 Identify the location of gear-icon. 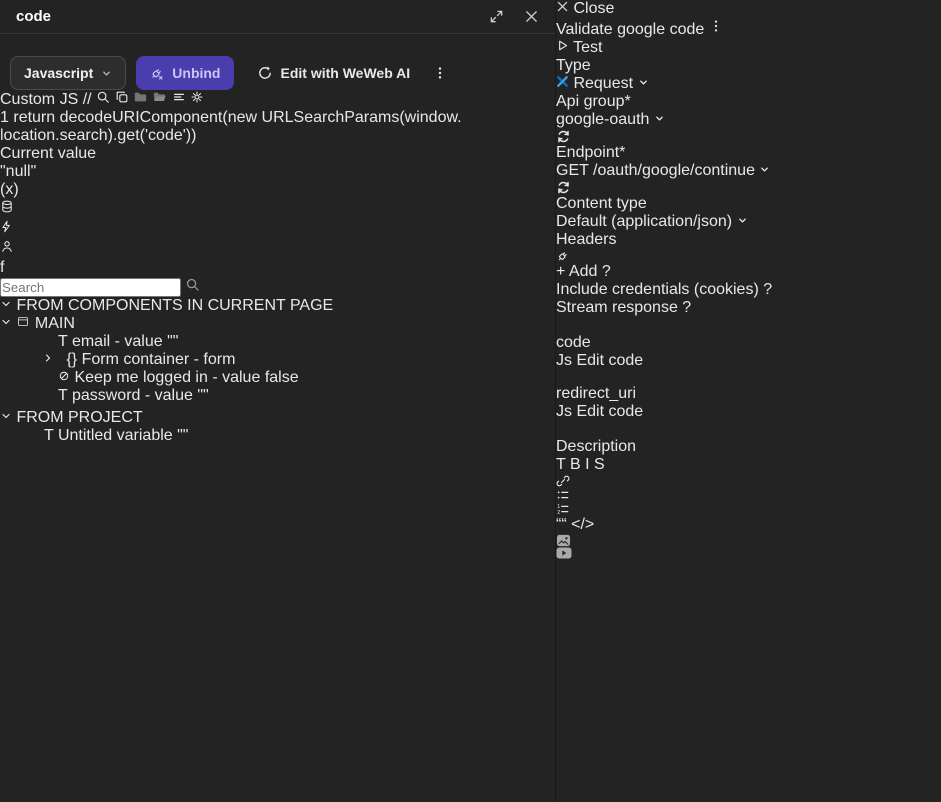
(197, 97).